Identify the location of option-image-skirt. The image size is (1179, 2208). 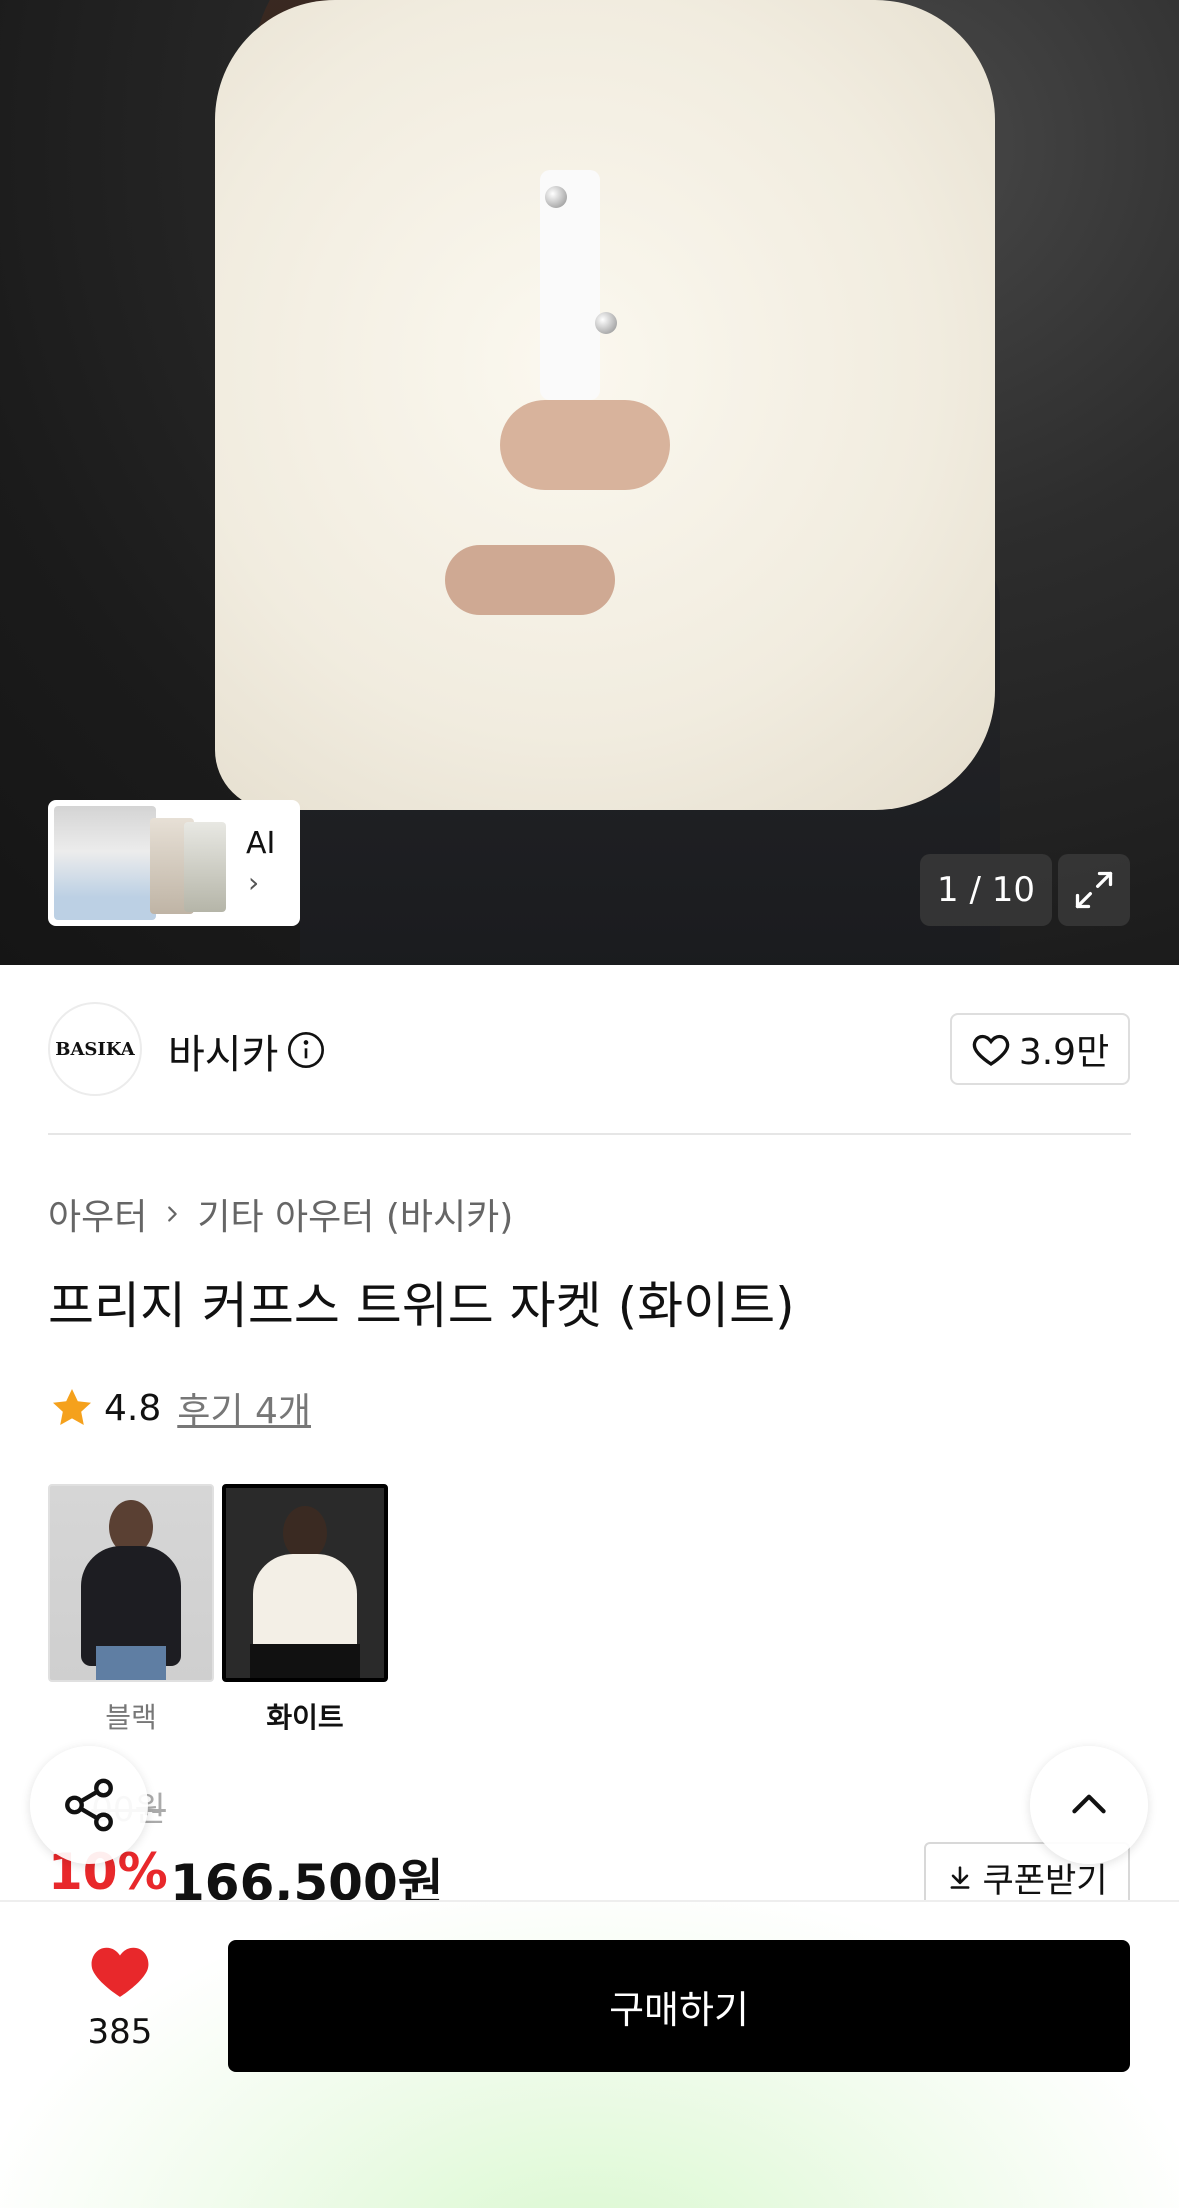
(305, 1661).